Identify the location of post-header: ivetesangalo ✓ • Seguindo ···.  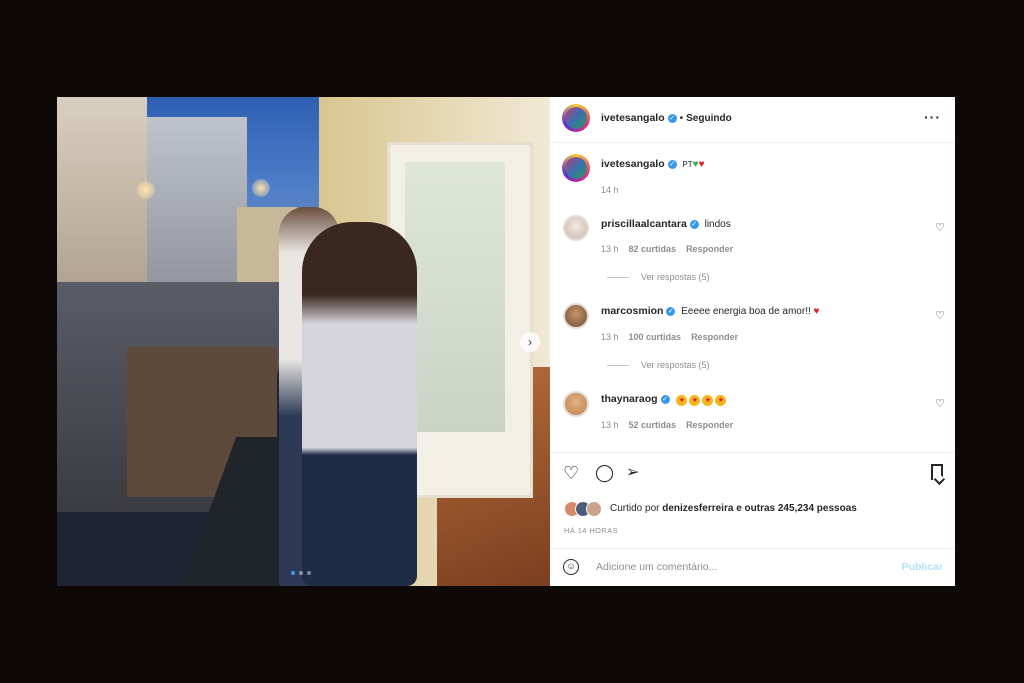
(752, 120).